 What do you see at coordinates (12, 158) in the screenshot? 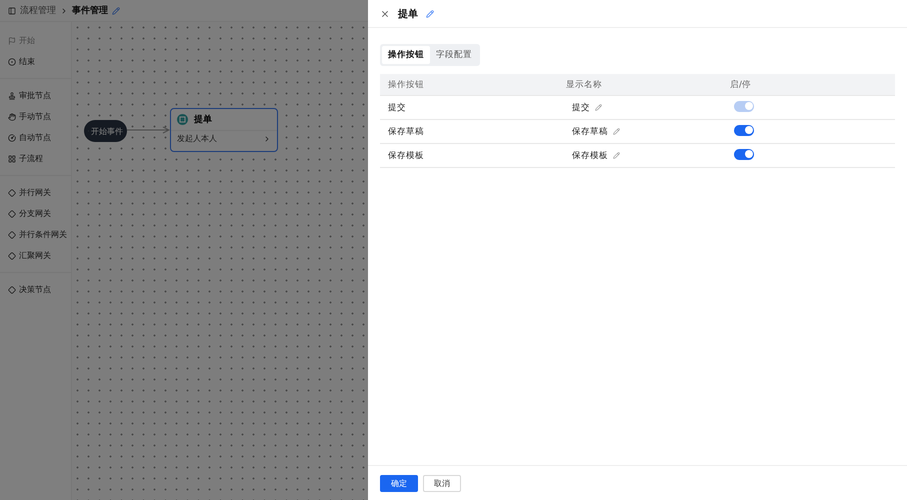
I see `grid-icon` at bounding box center [12, 158].